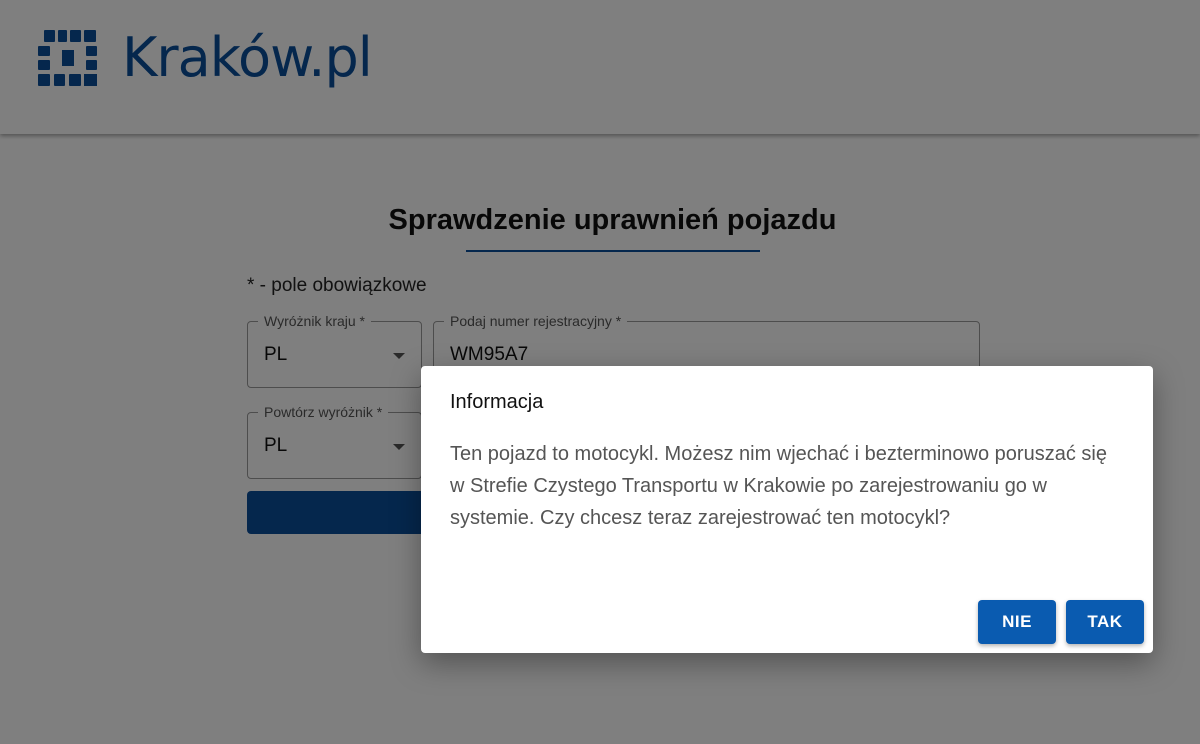  Describe the element at coordinates (497, 402) in the screenshot. I see `dialog-title: Informacja` at that location.